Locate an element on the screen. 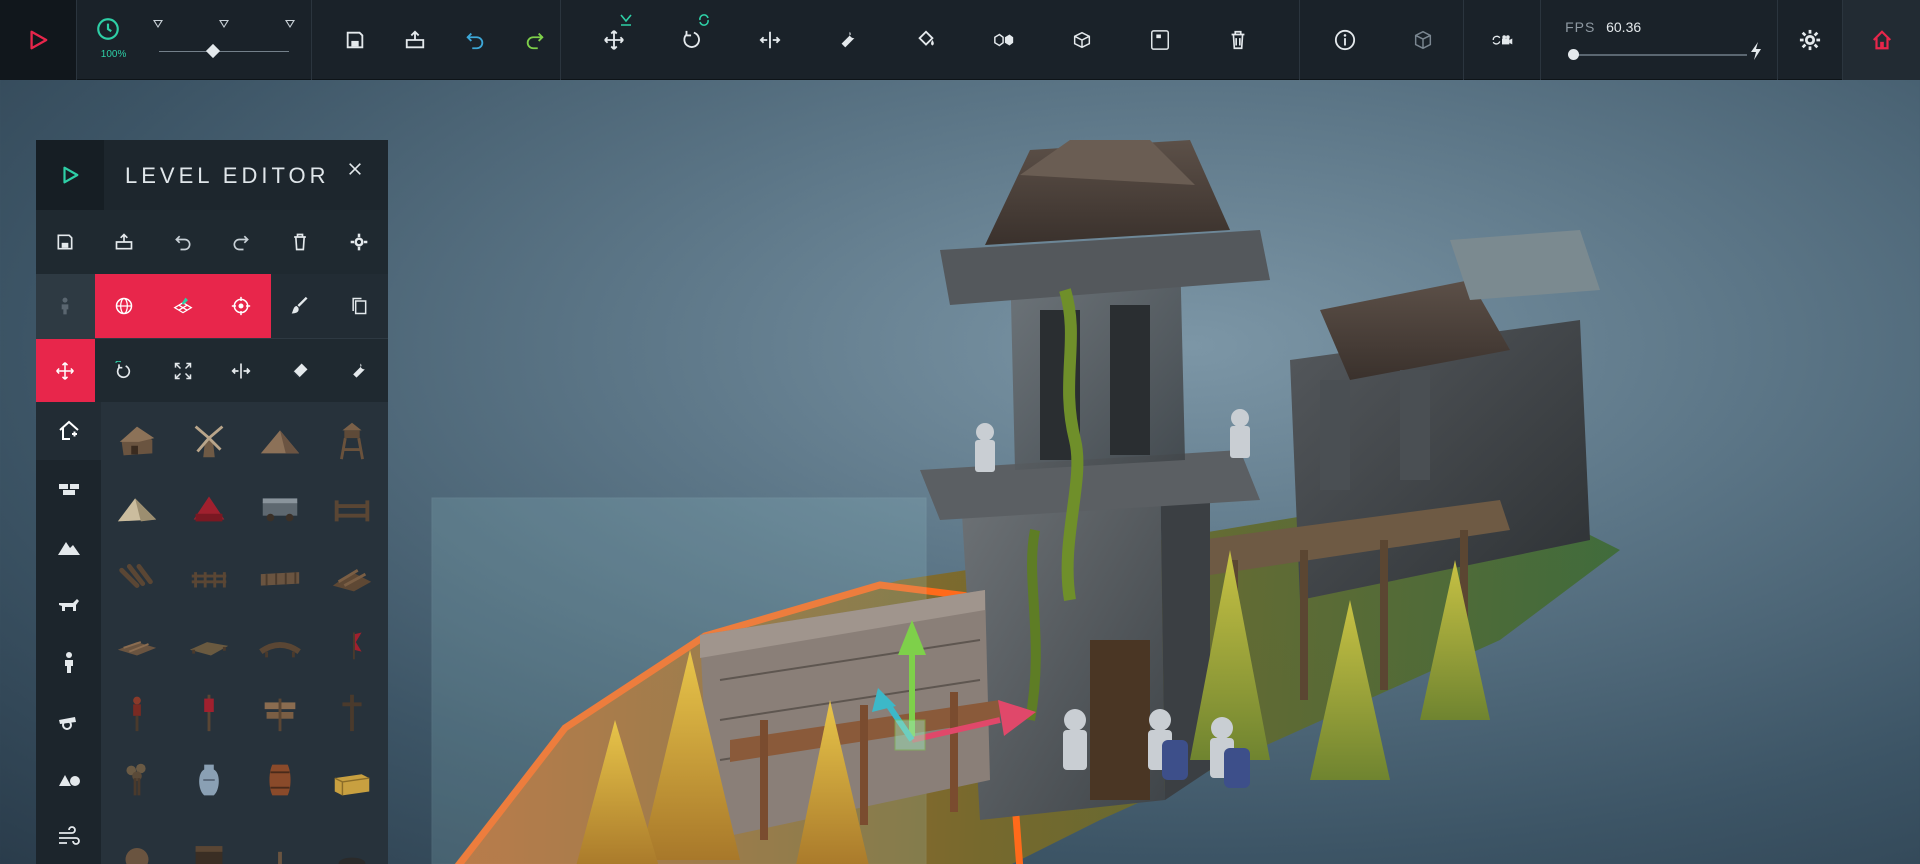 The height and width of the screenshot is (864, 1920). item-tent is located at coordinates (281, 440).